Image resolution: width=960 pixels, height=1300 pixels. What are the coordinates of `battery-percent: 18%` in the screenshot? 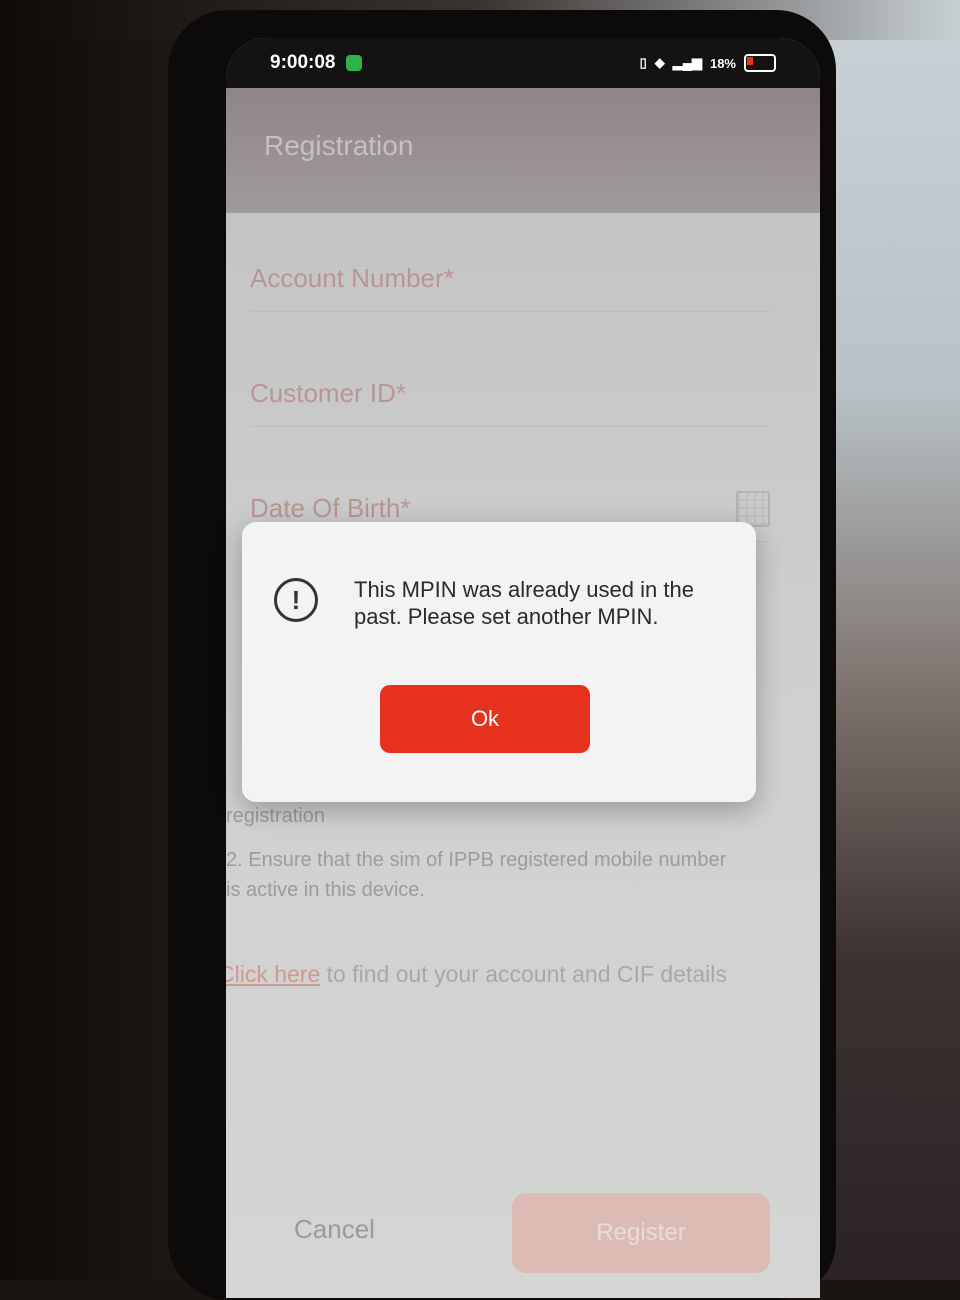 It's located at (722, 63).